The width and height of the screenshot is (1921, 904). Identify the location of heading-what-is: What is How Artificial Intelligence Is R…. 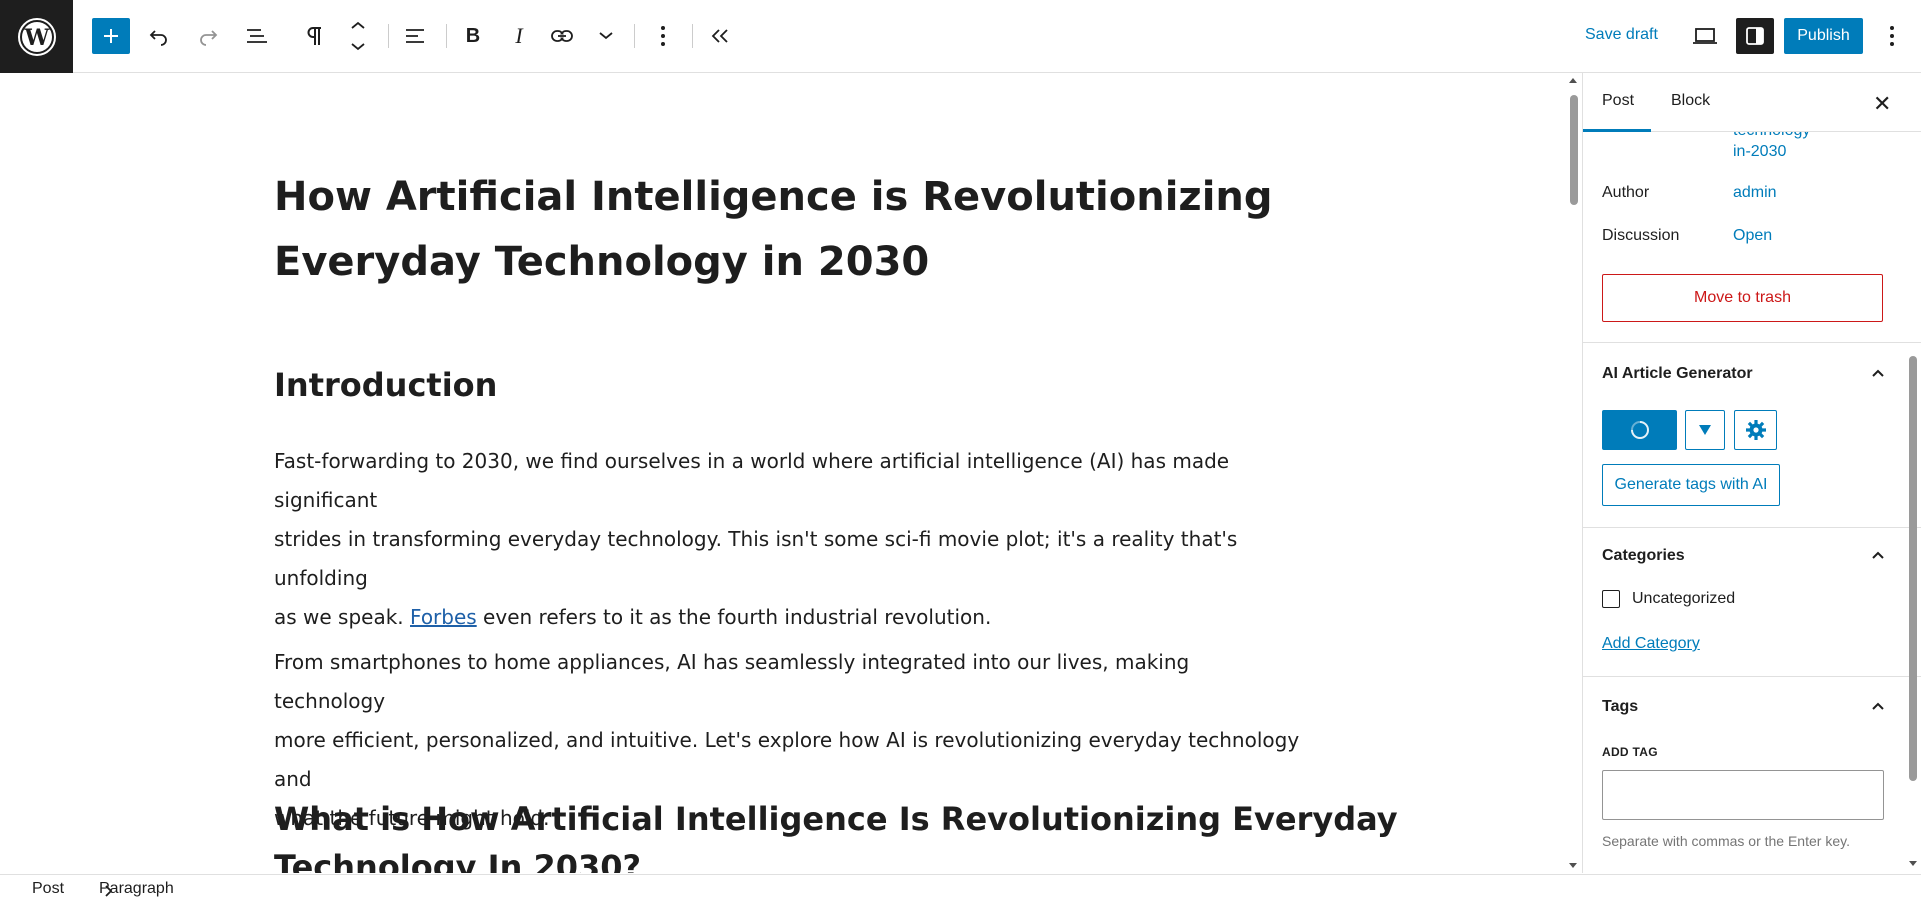
(836, 834).